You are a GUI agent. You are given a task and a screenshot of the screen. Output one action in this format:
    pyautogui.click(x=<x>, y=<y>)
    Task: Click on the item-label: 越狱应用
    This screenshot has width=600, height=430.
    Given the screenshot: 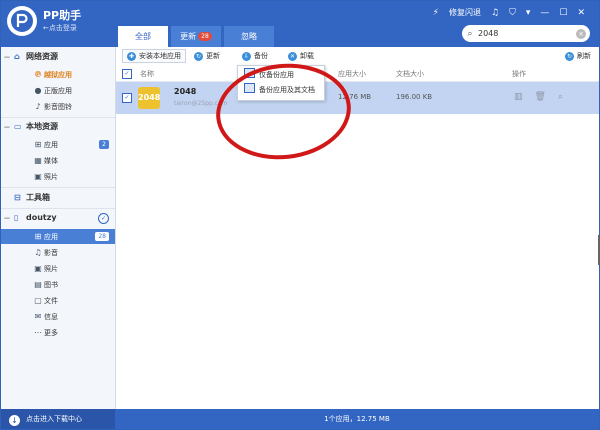 What is the action you would take?
    pyautogui.click(x=58, y=75)
    